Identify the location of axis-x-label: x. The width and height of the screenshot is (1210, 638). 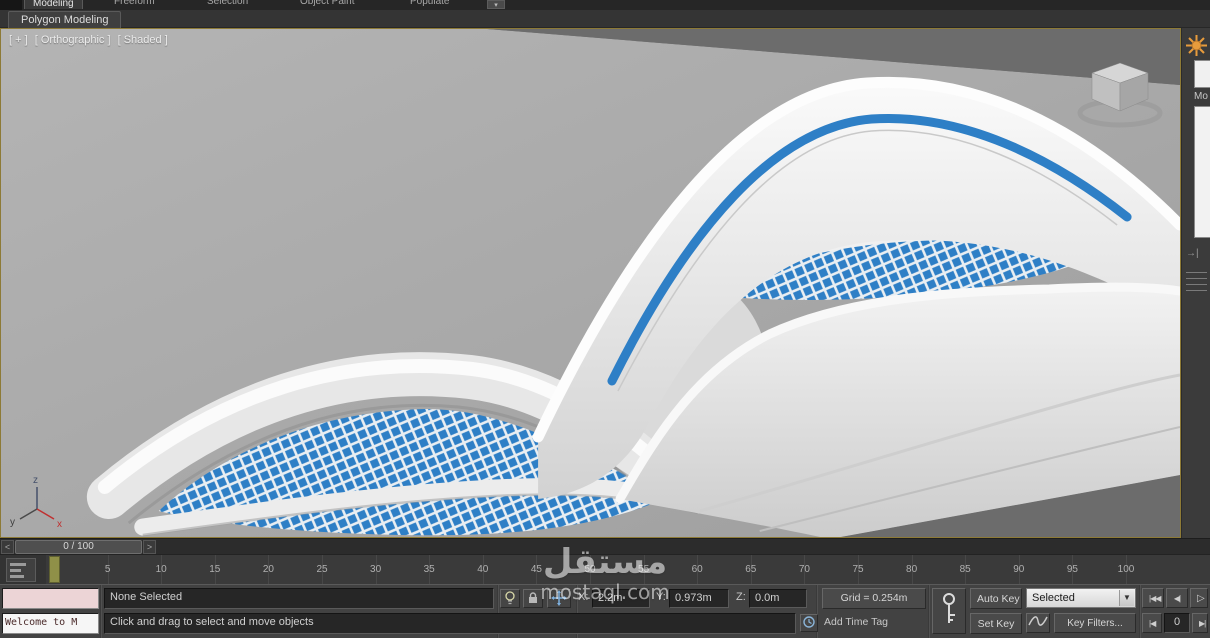
(59, 524).